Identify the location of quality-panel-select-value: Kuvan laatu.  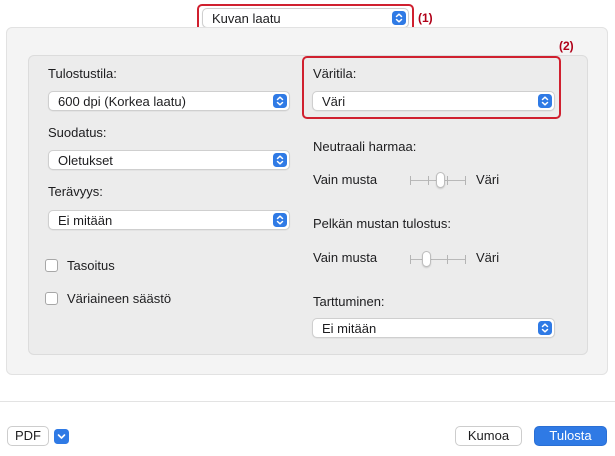
(246, 18).